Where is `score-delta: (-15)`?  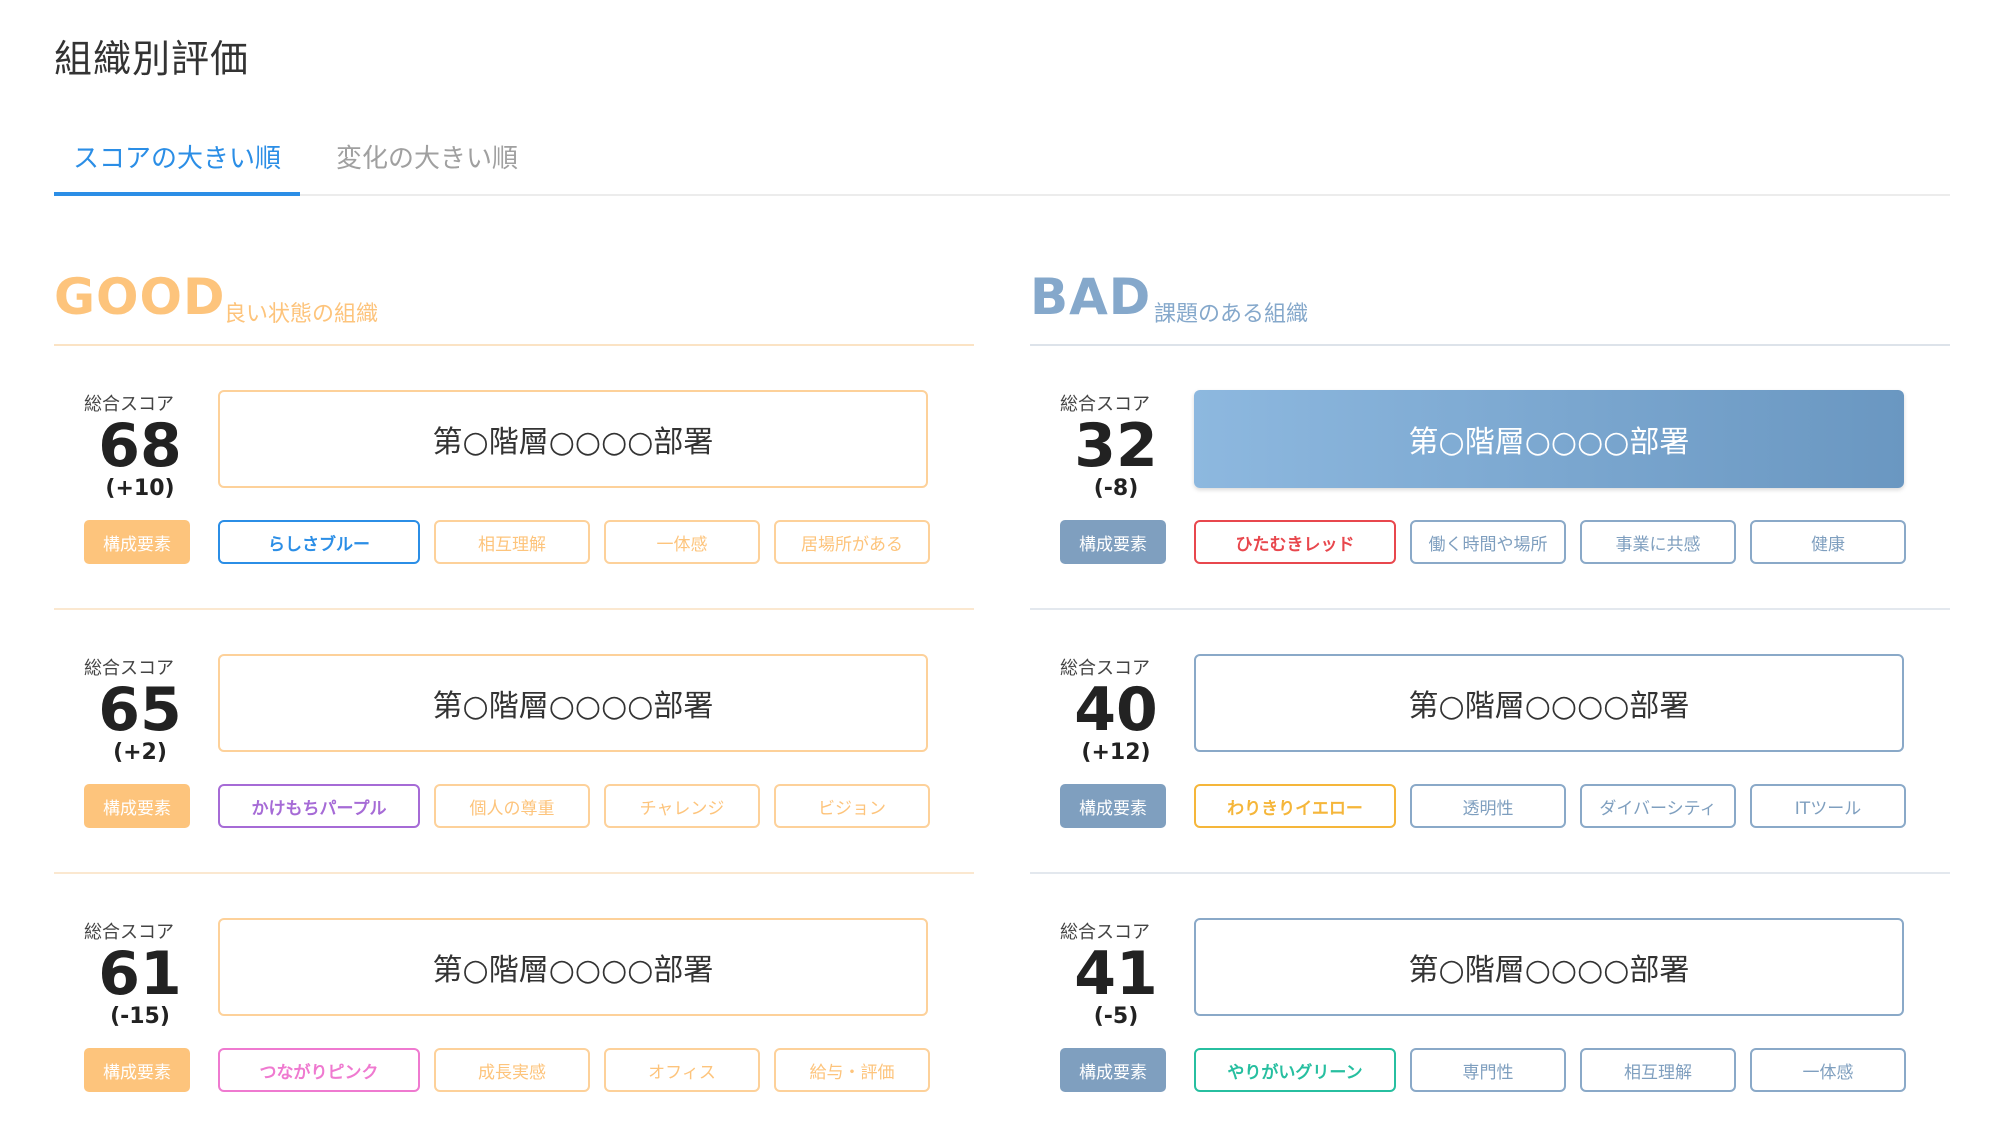
score-delta: (-15) is located at coordinates (140, 1016).